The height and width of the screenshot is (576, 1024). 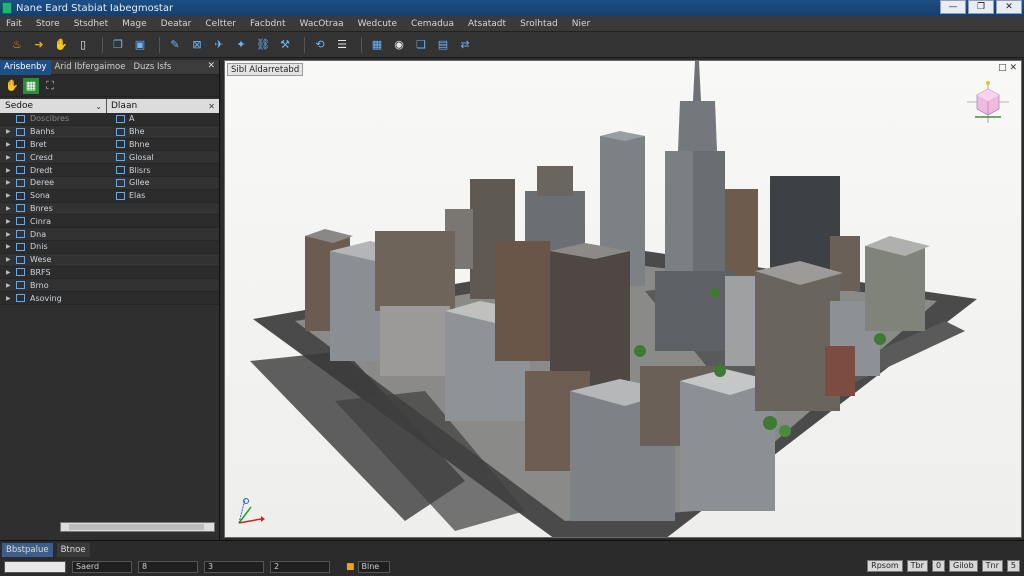 I want to click on chevron-down-icon: ⌄, so click(x=98, y=106).